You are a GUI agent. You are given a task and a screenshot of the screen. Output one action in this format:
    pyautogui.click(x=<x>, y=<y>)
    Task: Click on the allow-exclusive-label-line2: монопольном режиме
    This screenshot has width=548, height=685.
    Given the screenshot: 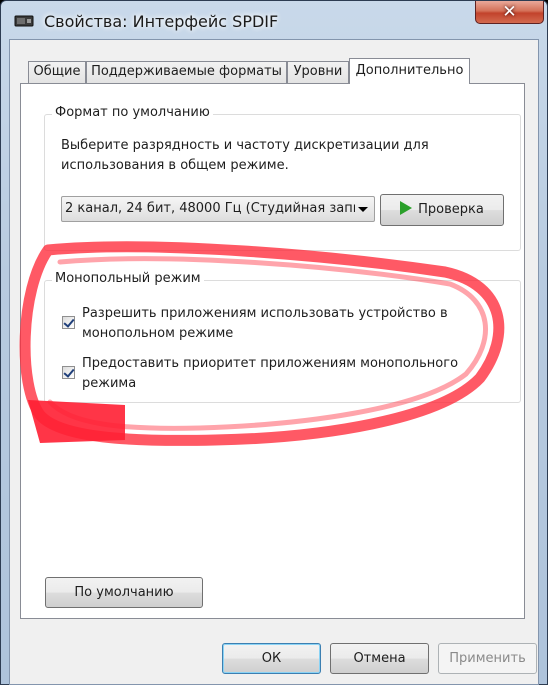 What is the action you would take?
    pyautogui.click(x=157, y=334)
    